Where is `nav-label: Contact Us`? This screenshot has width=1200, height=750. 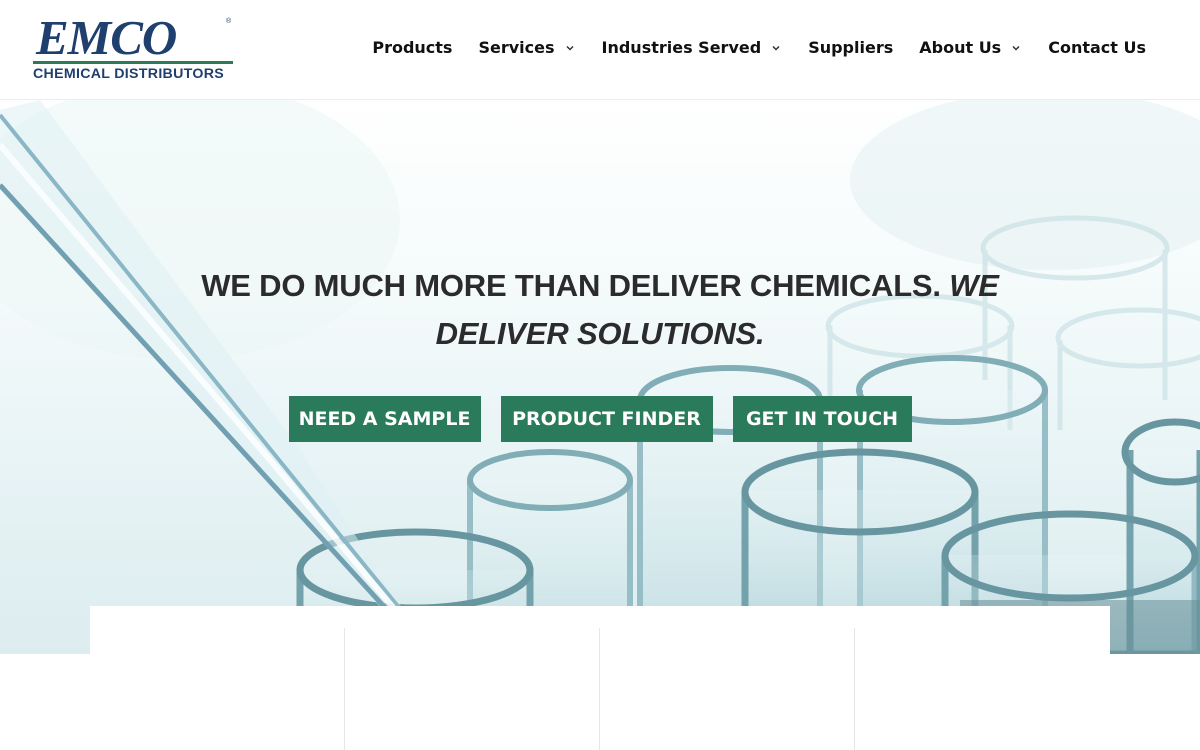
nav-label: Contact Us is located at coordinates (1097, 47).